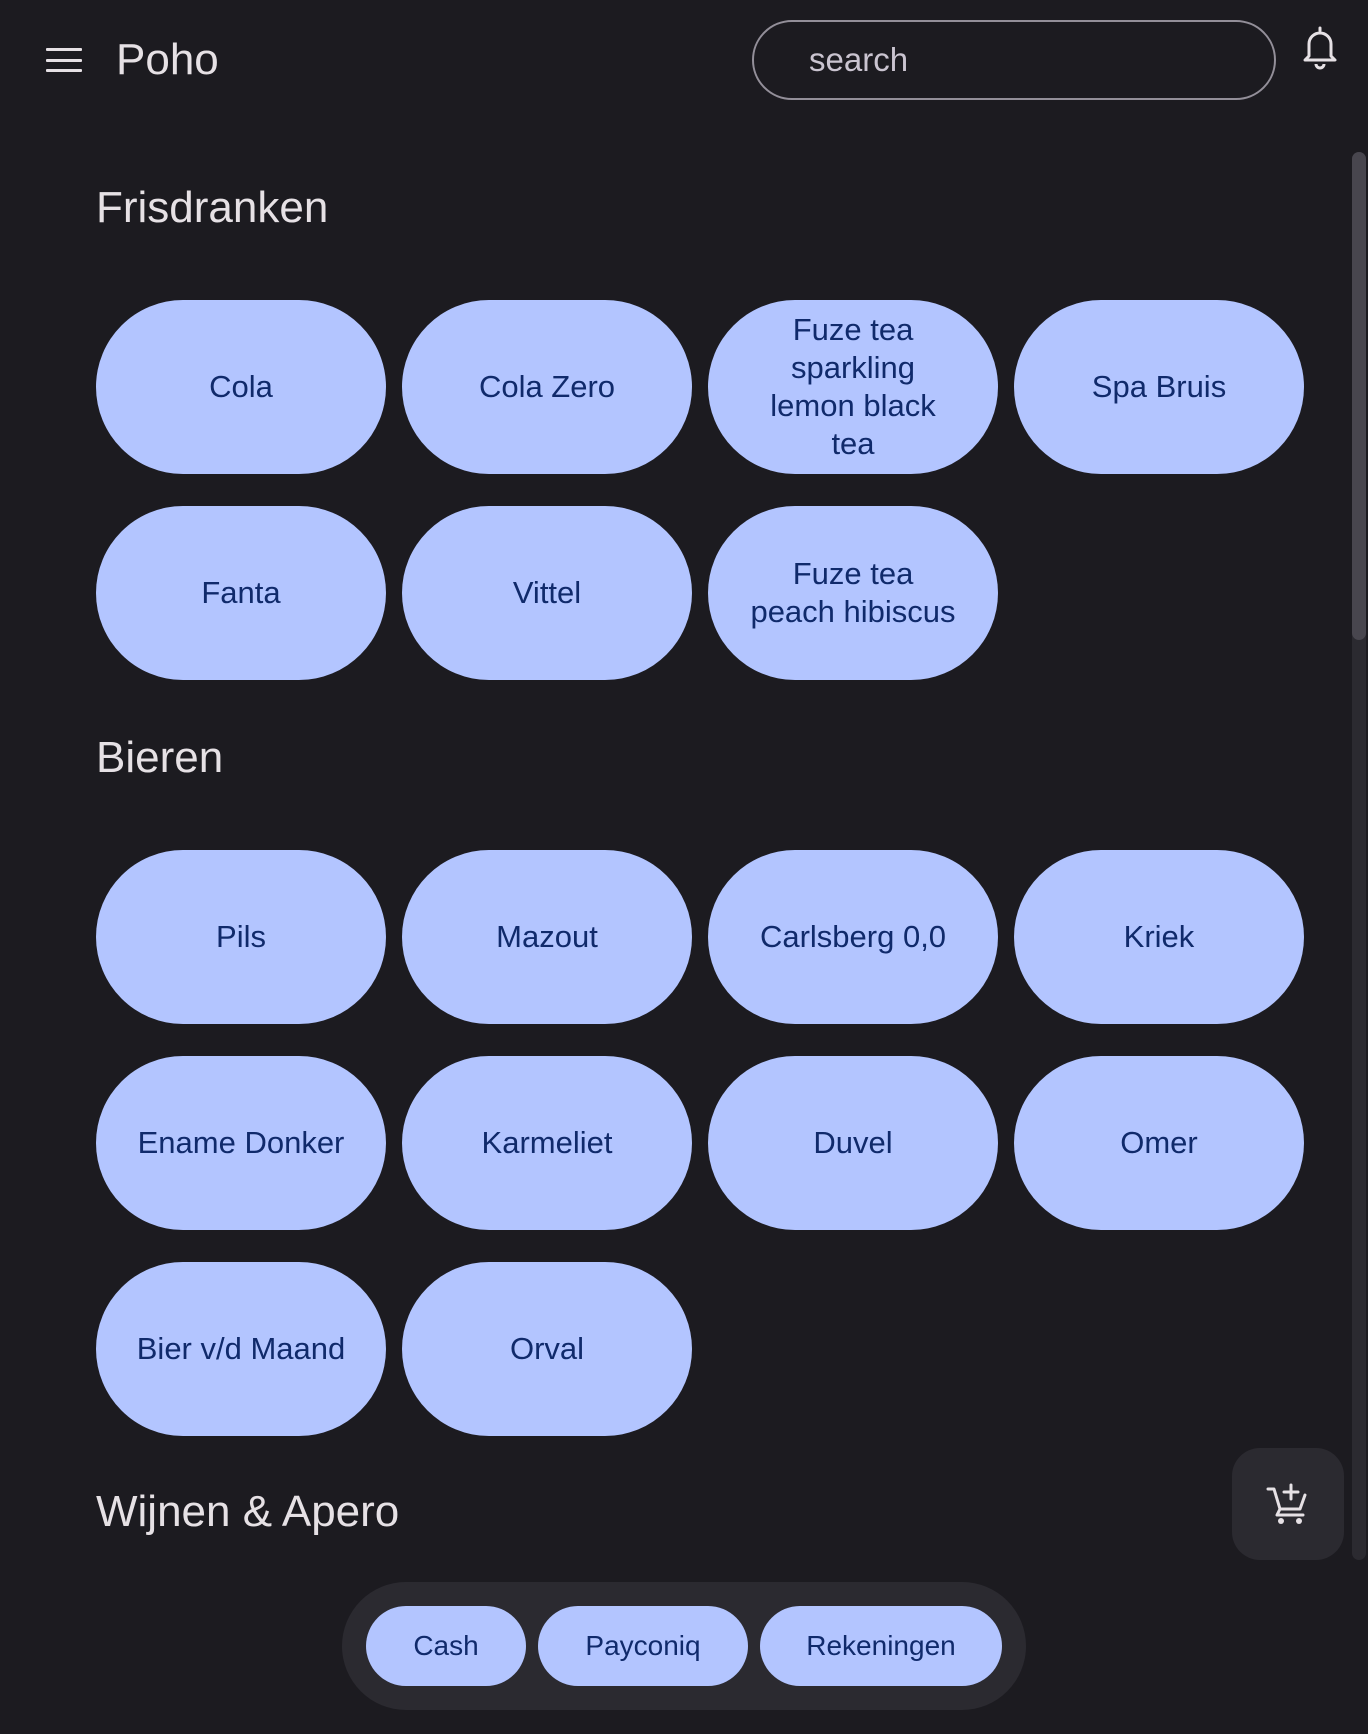 The width and height of the screenshot is (1368, 1734). What do you see at coordinates (248, 1511) in the screenshot?
I see `section-title-wijnen-apero: Wijnen & Apero` at bounding box center [248, 1511].